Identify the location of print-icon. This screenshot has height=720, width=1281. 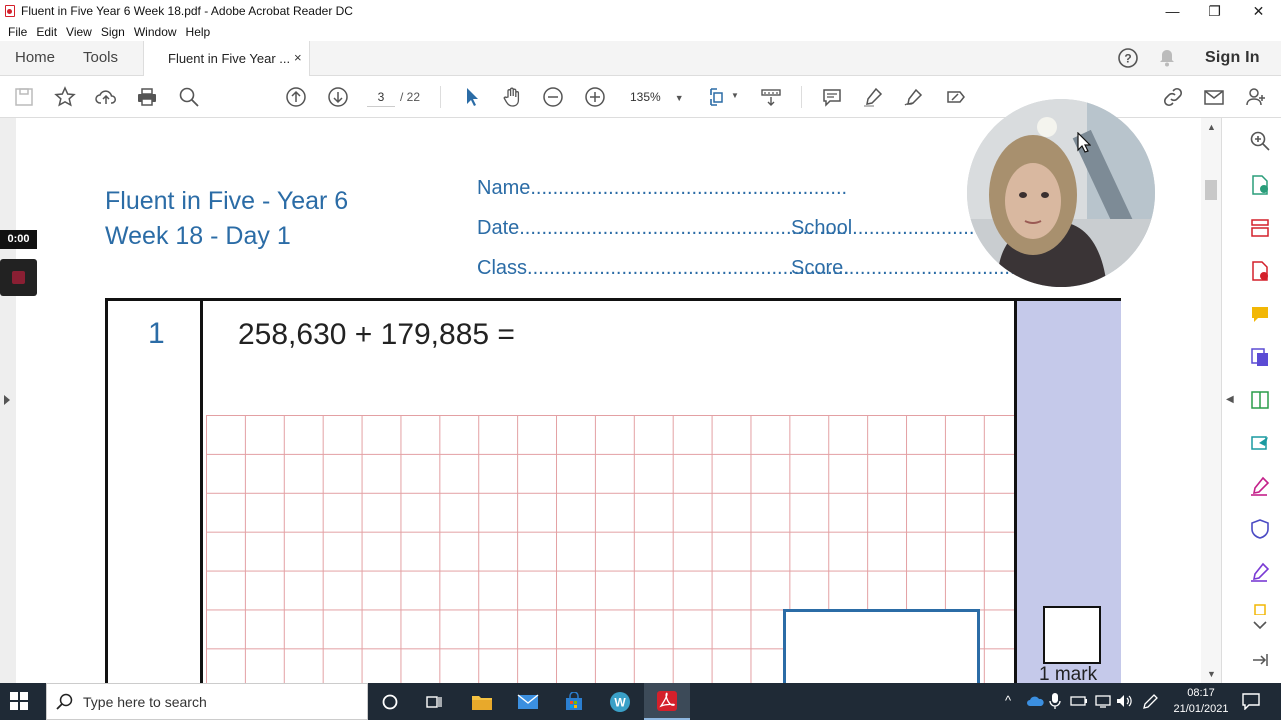
(147, 97).